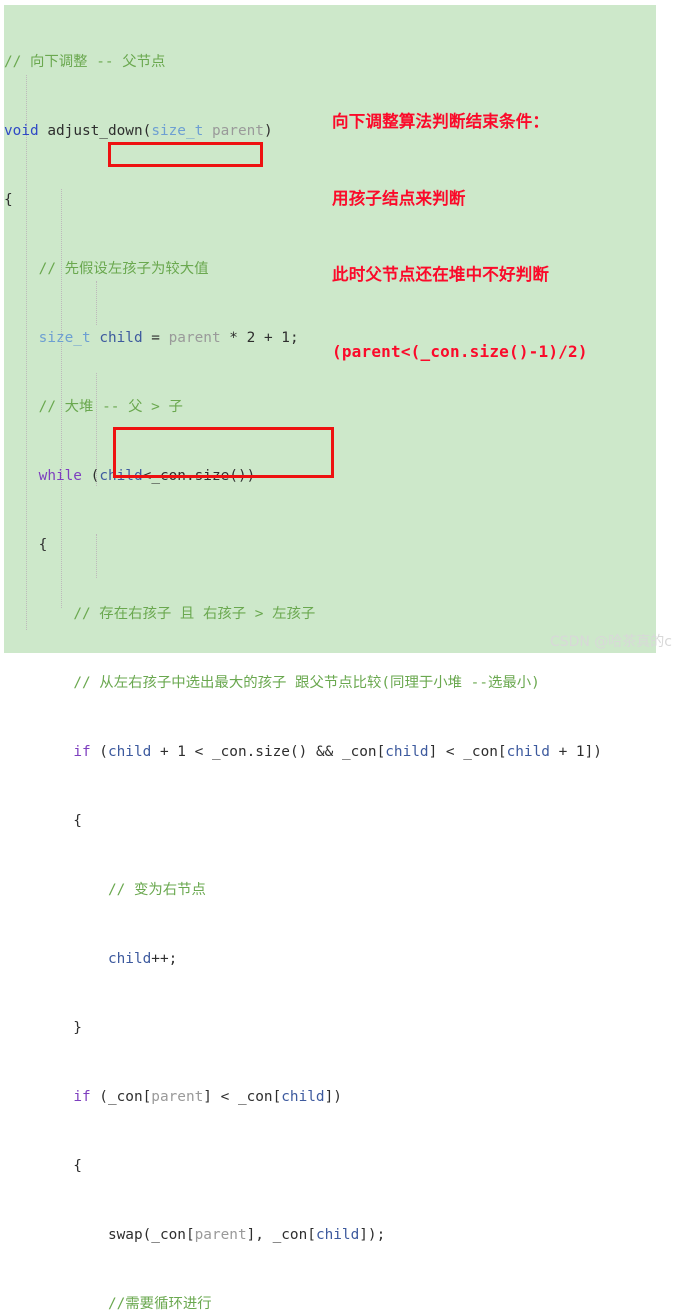  Describe the element at coordinates (399, 198) in the screenshot. I see `annotation-line-2: 用孩子结点来判断` at that location.